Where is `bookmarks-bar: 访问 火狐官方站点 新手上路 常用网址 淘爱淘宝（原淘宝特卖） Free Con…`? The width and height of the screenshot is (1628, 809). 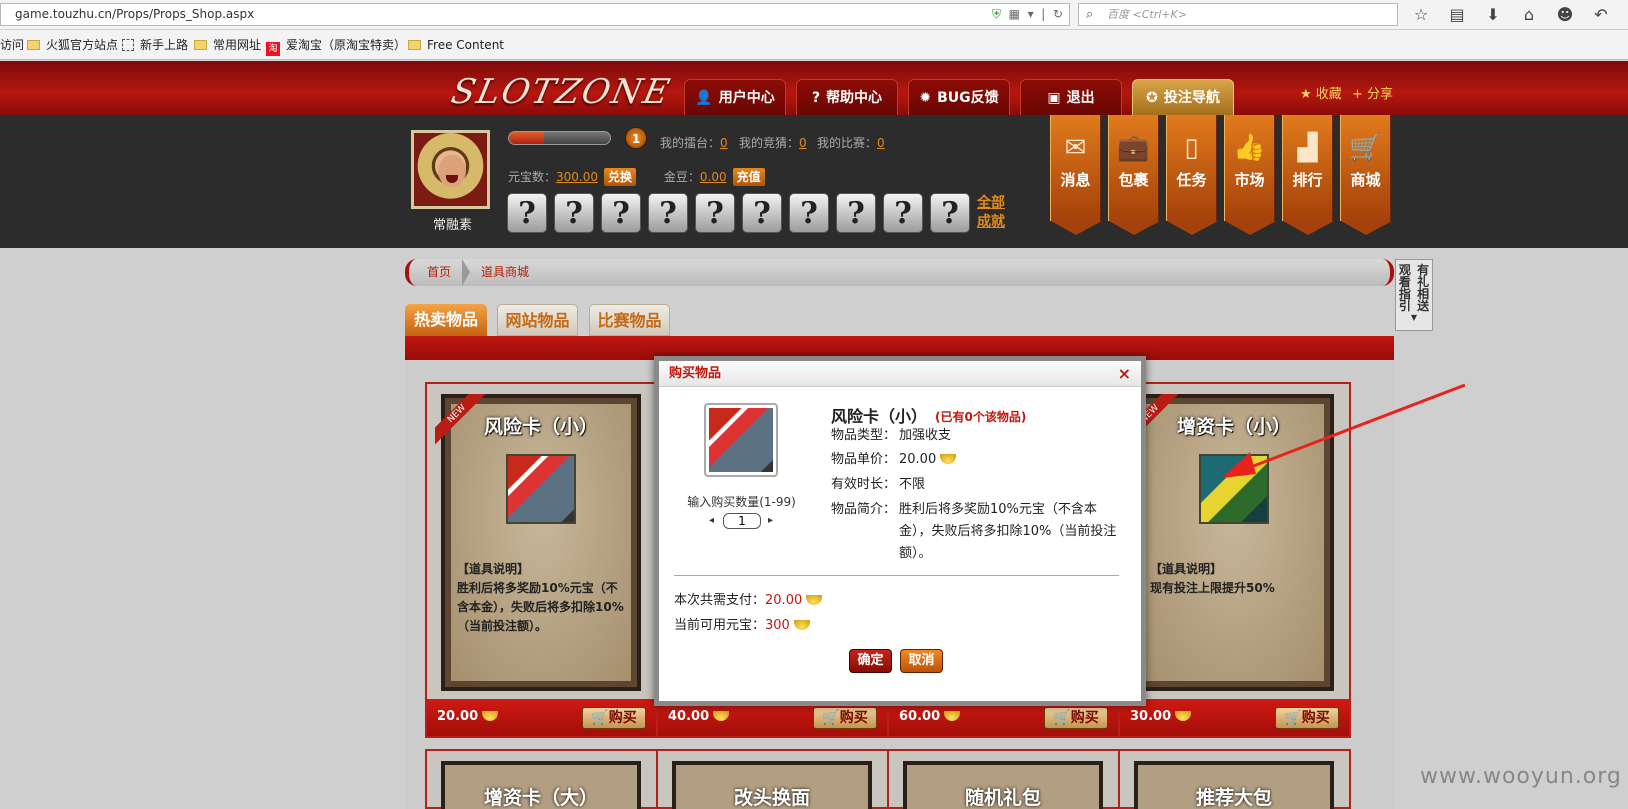
bookmarks-bar: 访问 火狐官方站点 新手上路 常用网址 淘爱淘宝（原淘宝特卖） Free Con… is located at coordinates (814, 45).